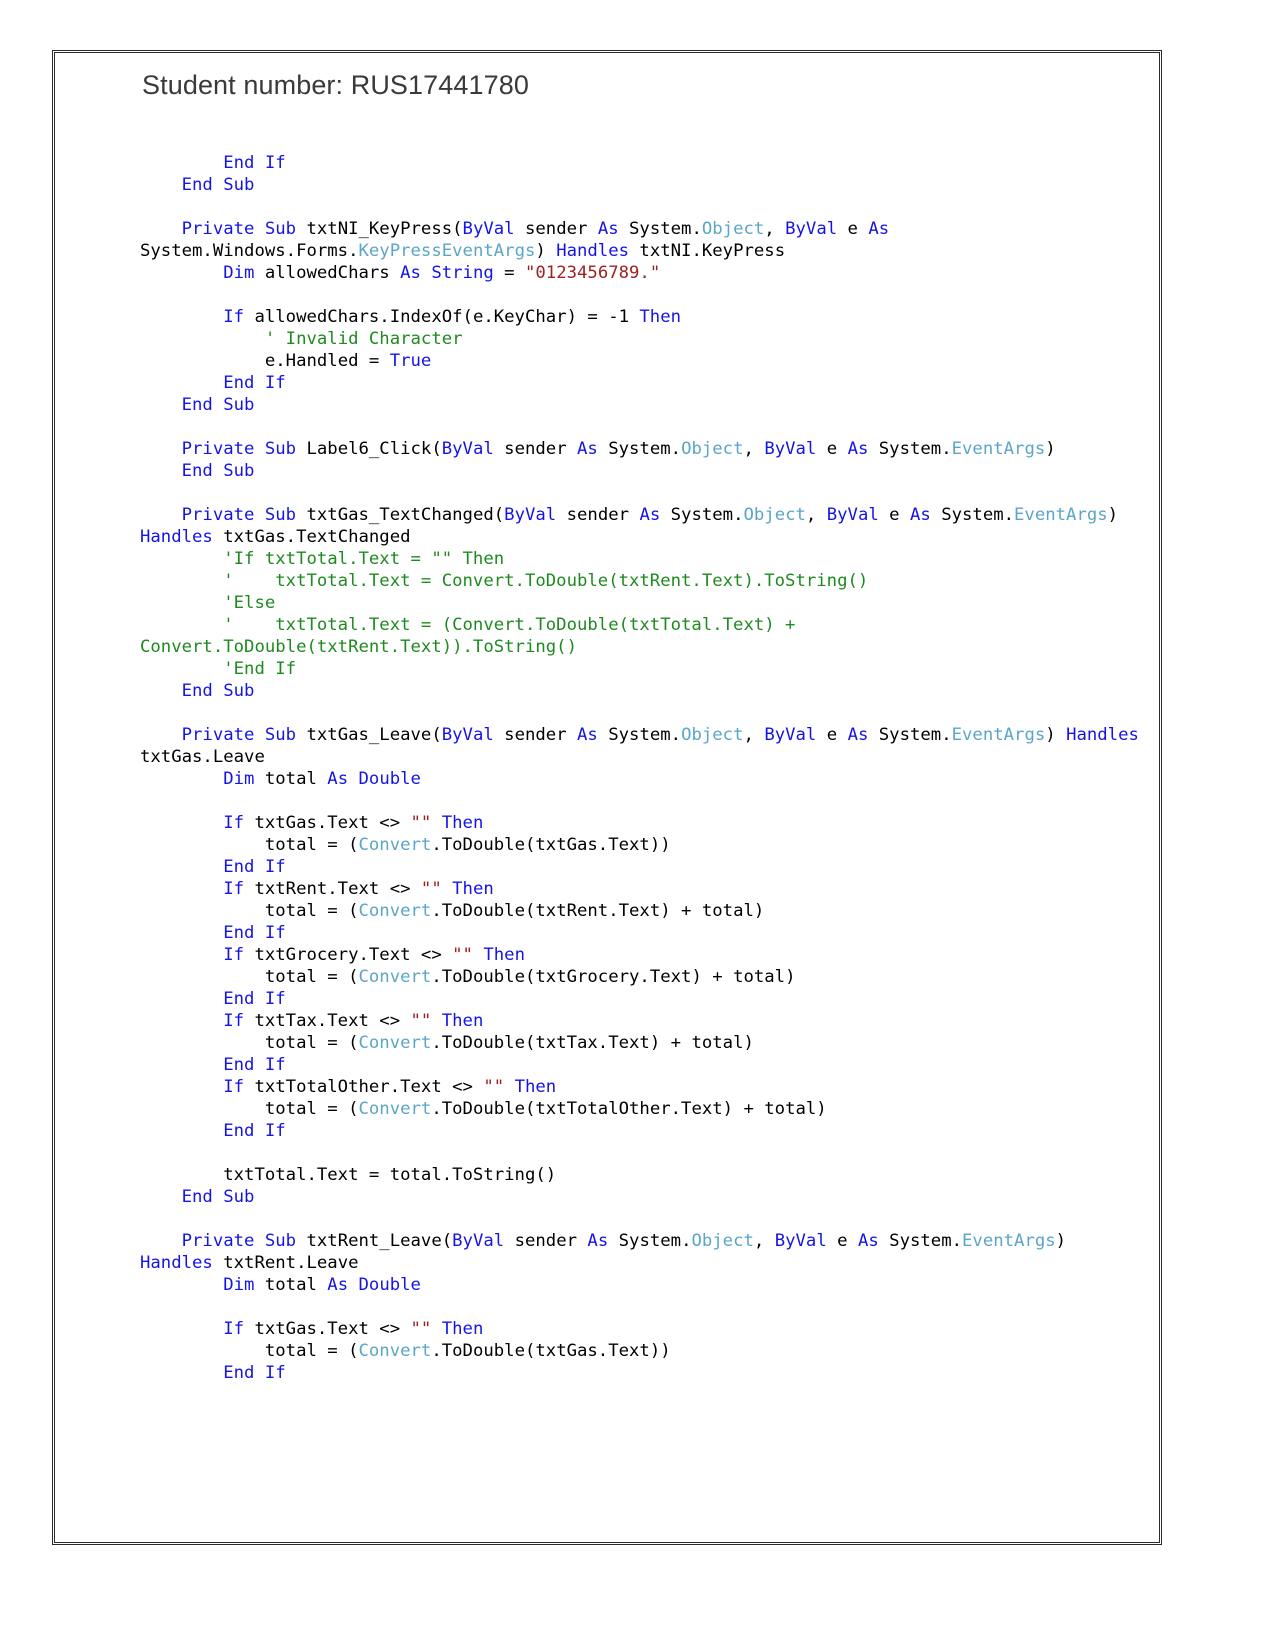 This screenshot has height=1650, width=1275. What do you see at coordinates (640, 1021) in the screenshot?
I see `code-line: If txtTax.Text <> "" Then` at bounding box center [640, 1021].